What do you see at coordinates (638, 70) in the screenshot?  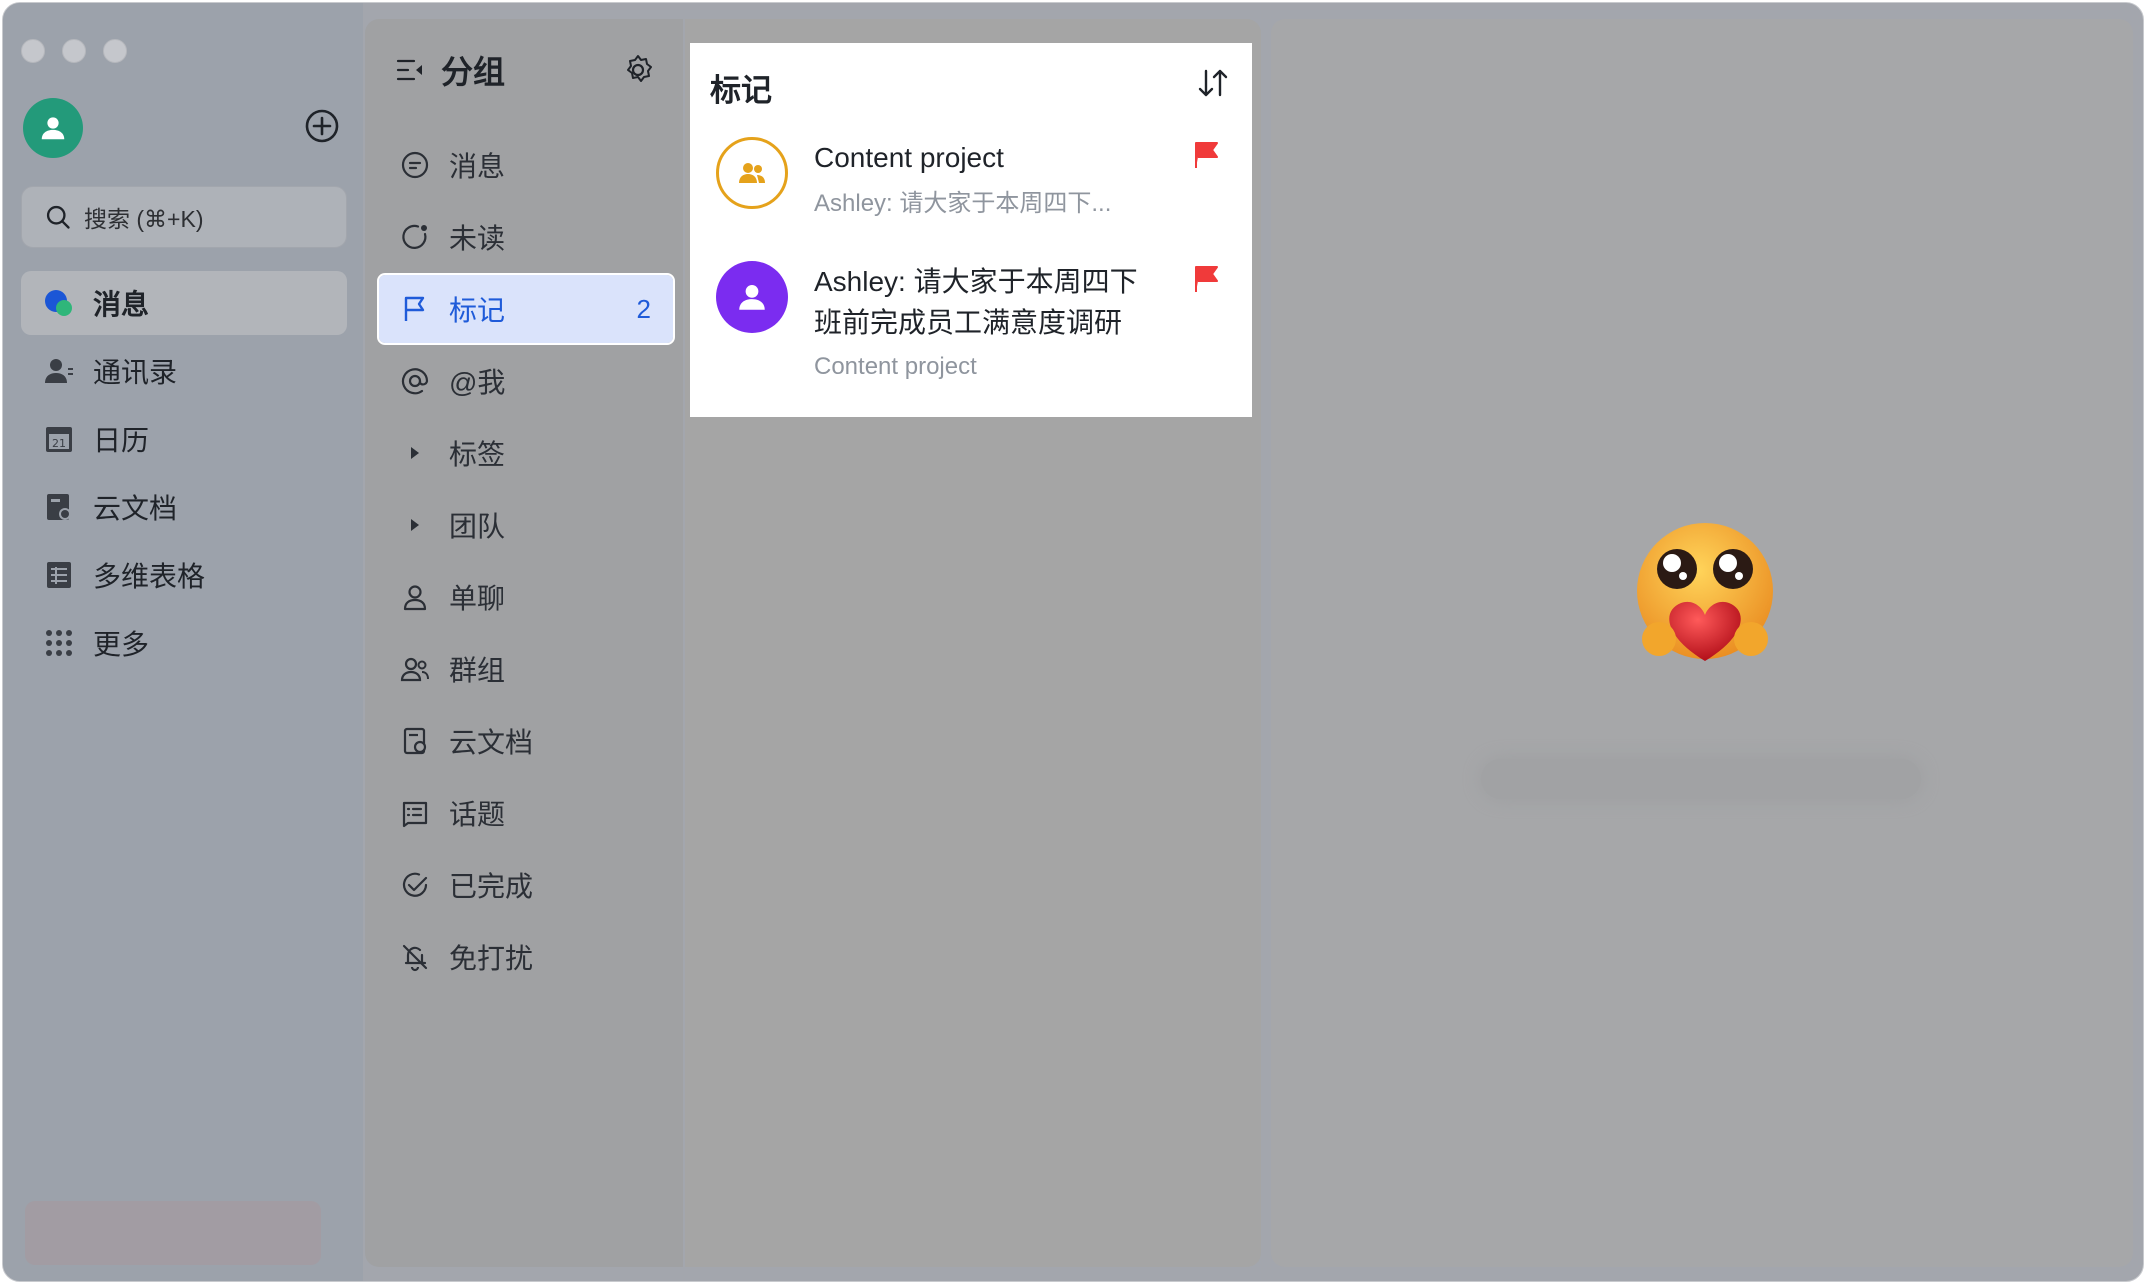 I see `gear-icon` at bounding box center [638, 70].